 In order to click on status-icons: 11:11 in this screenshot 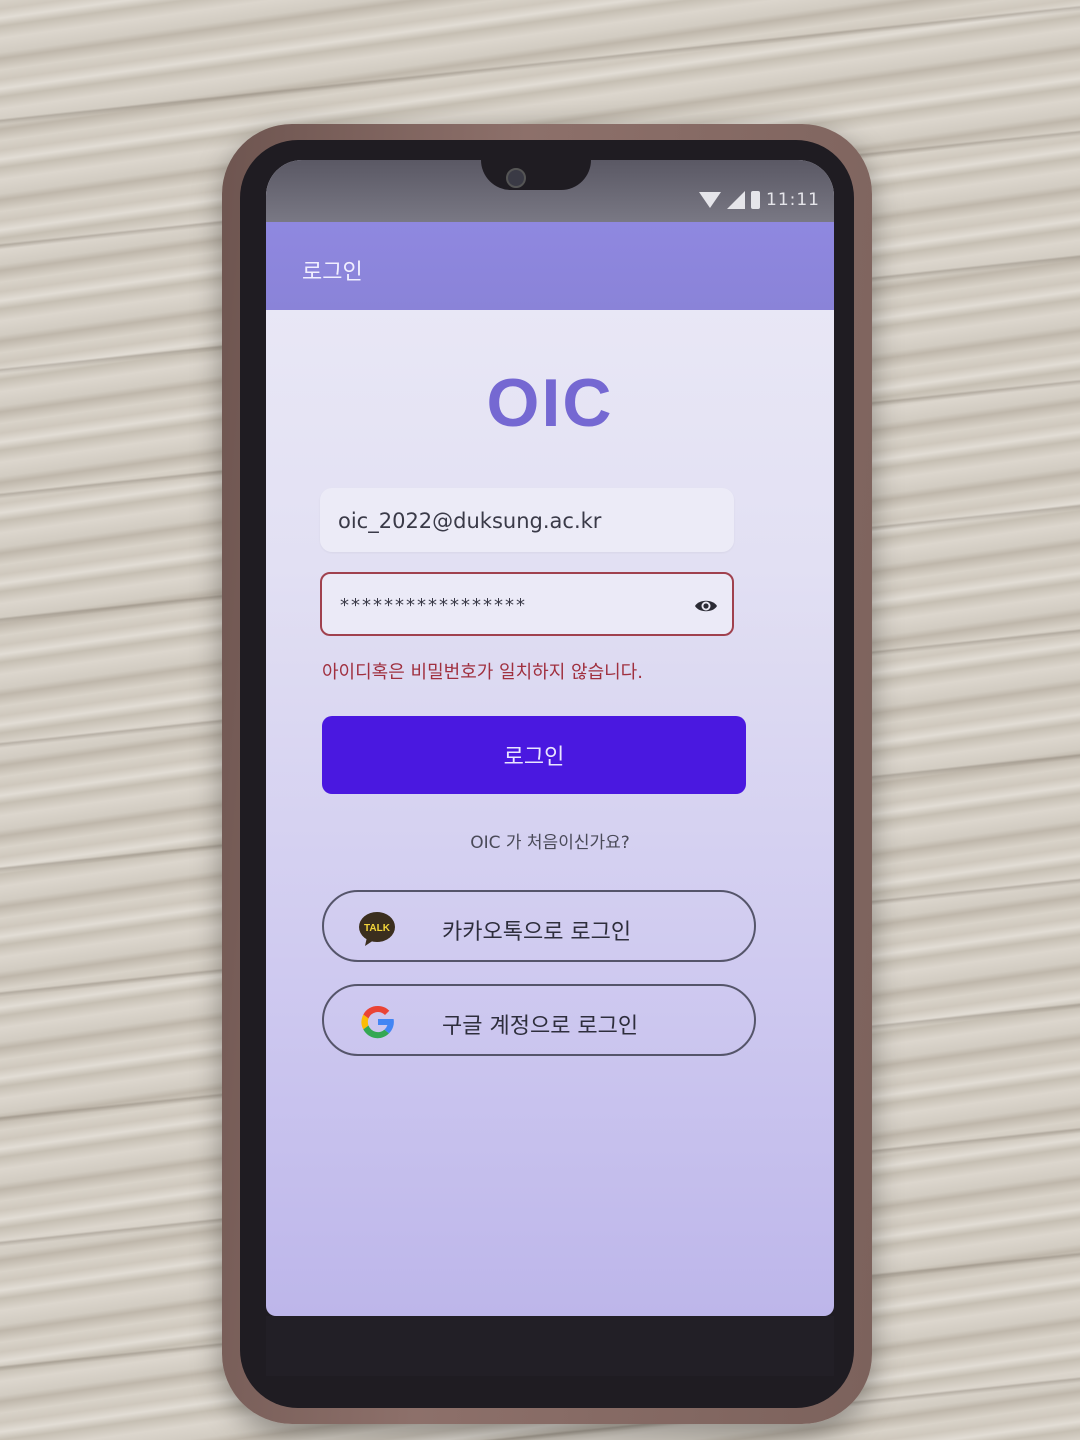, I will do `click(759, 200)`.